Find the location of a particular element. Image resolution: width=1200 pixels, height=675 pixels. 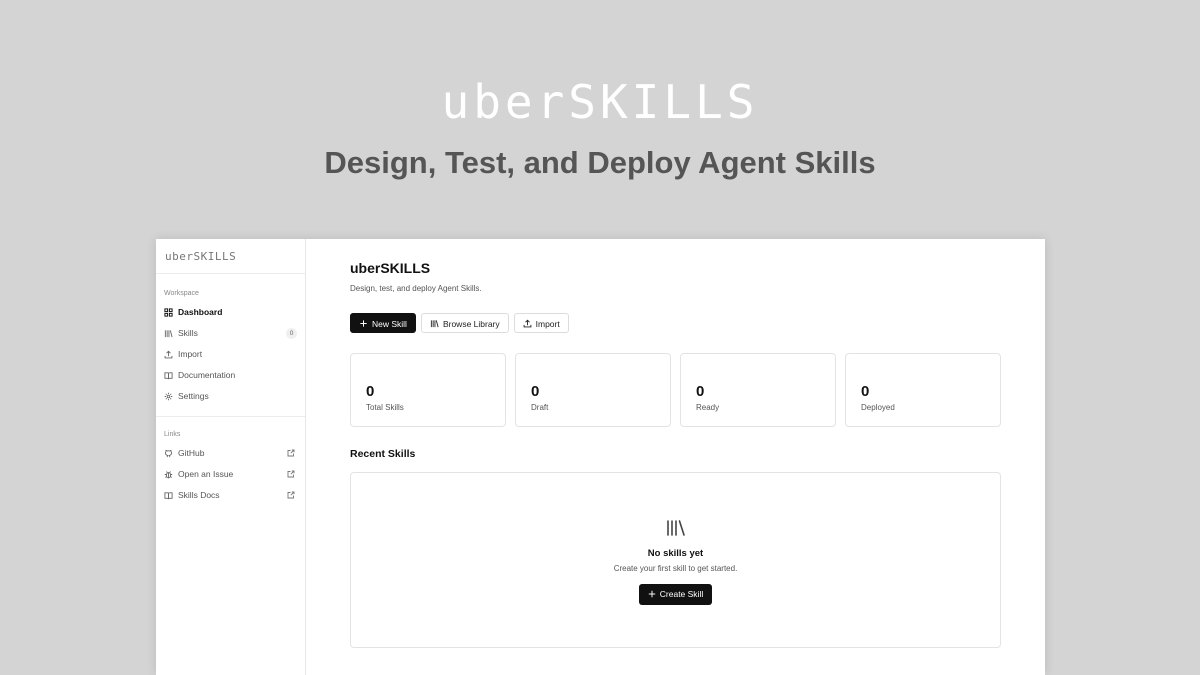

create-skill-label: Create Skill is located at coordinates (681, 594).